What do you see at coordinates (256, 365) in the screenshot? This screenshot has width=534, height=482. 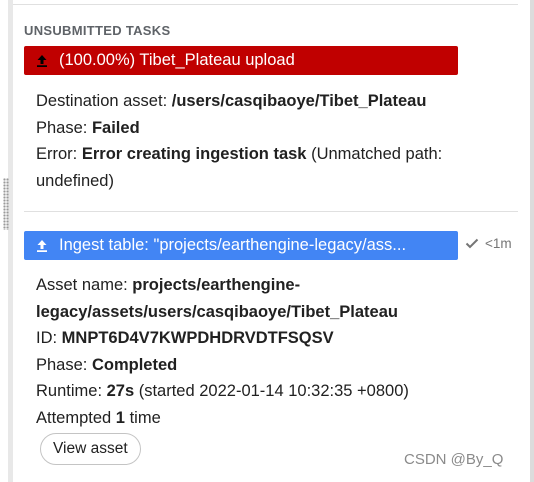 I see `phase-row: Phase: Completed` at bounding box center [256, 365].